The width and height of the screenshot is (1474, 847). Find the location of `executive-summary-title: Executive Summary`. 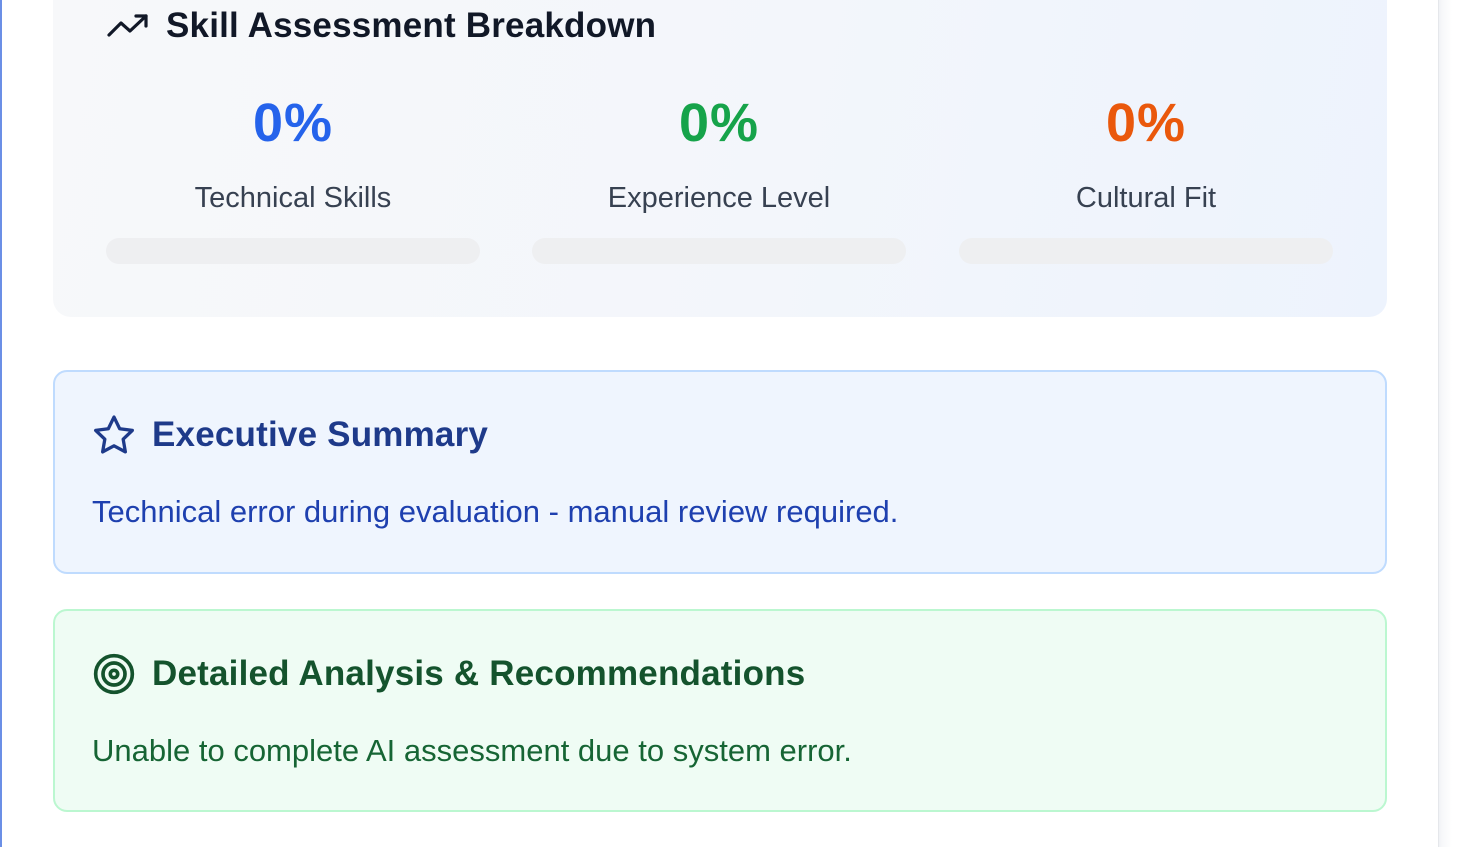

executive-summary-title: Executive Summary is located at coordinates (320, 434).